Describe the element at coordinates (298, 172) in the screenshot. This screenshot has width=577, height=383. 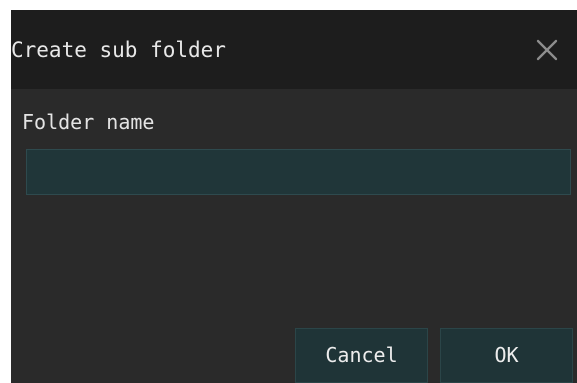
I see `folder-name-input` at that location.